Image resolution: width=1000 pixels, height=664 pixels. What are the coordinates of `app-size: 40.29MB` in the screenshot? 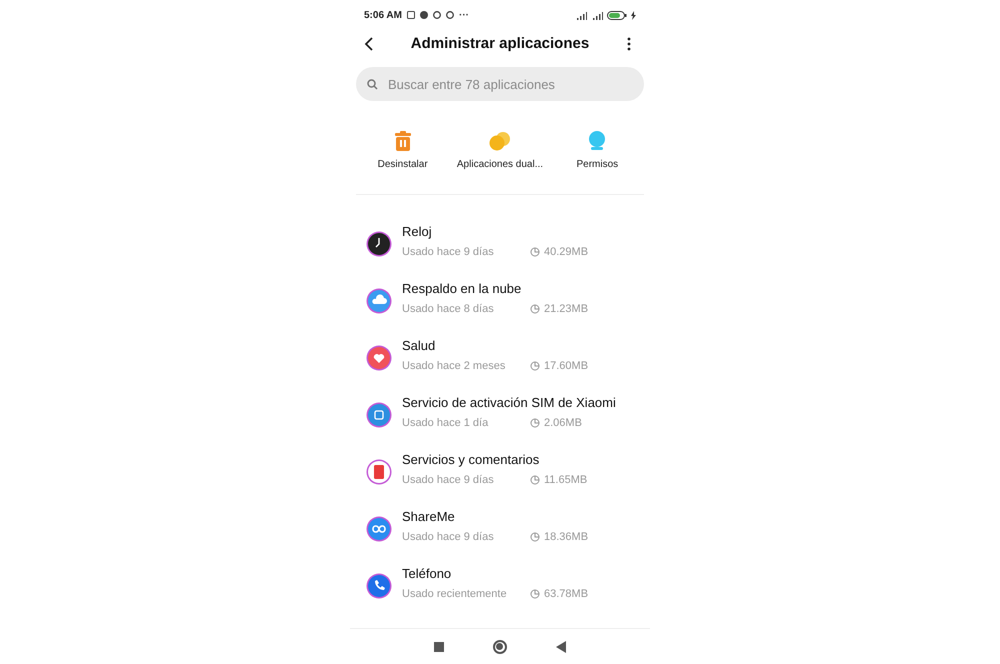 It's located at (566, 252).